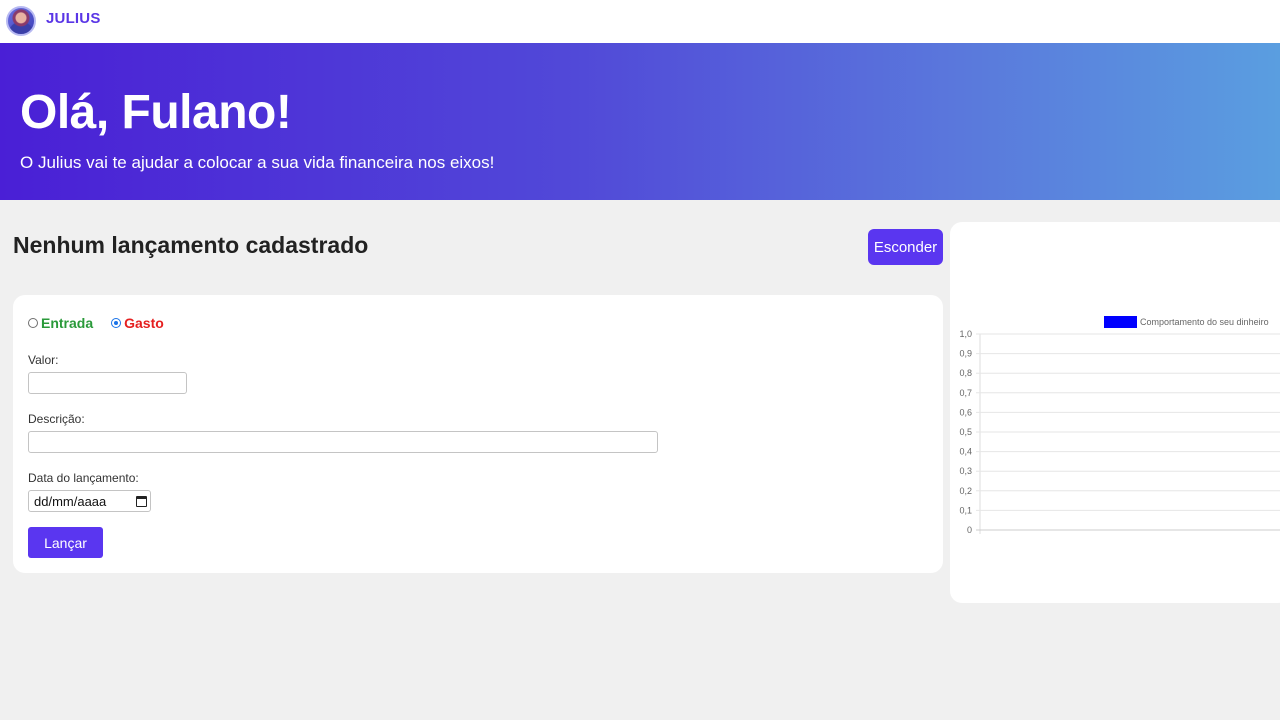 Image resolution: width=1280 pixels, height=720 pixels. I want to click on description-label: Descrição:, so click(56, 419).